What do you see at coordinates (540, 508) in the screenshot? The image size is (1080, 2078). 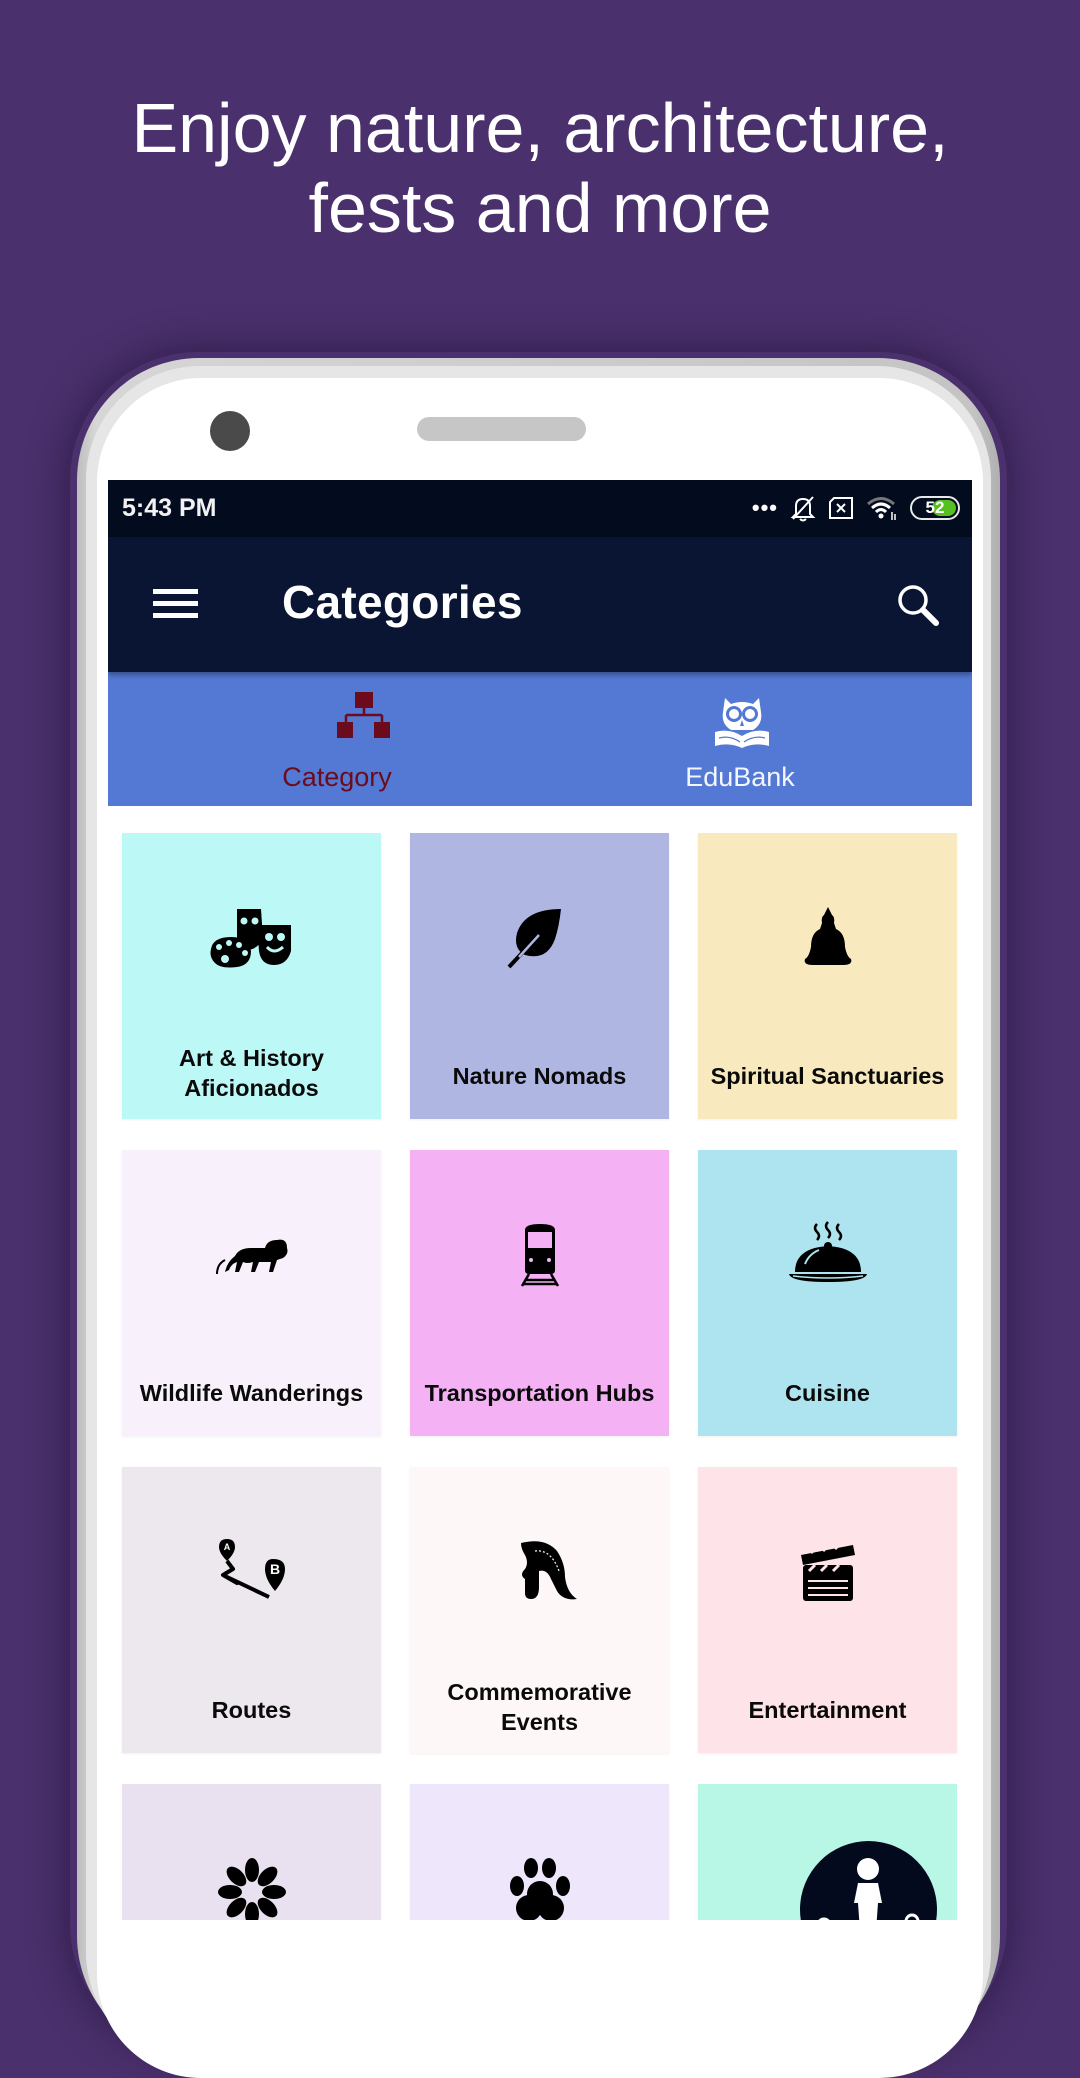 I see `status-bar: 5:43 PM ••• 52` at bounding box center [540, 508].